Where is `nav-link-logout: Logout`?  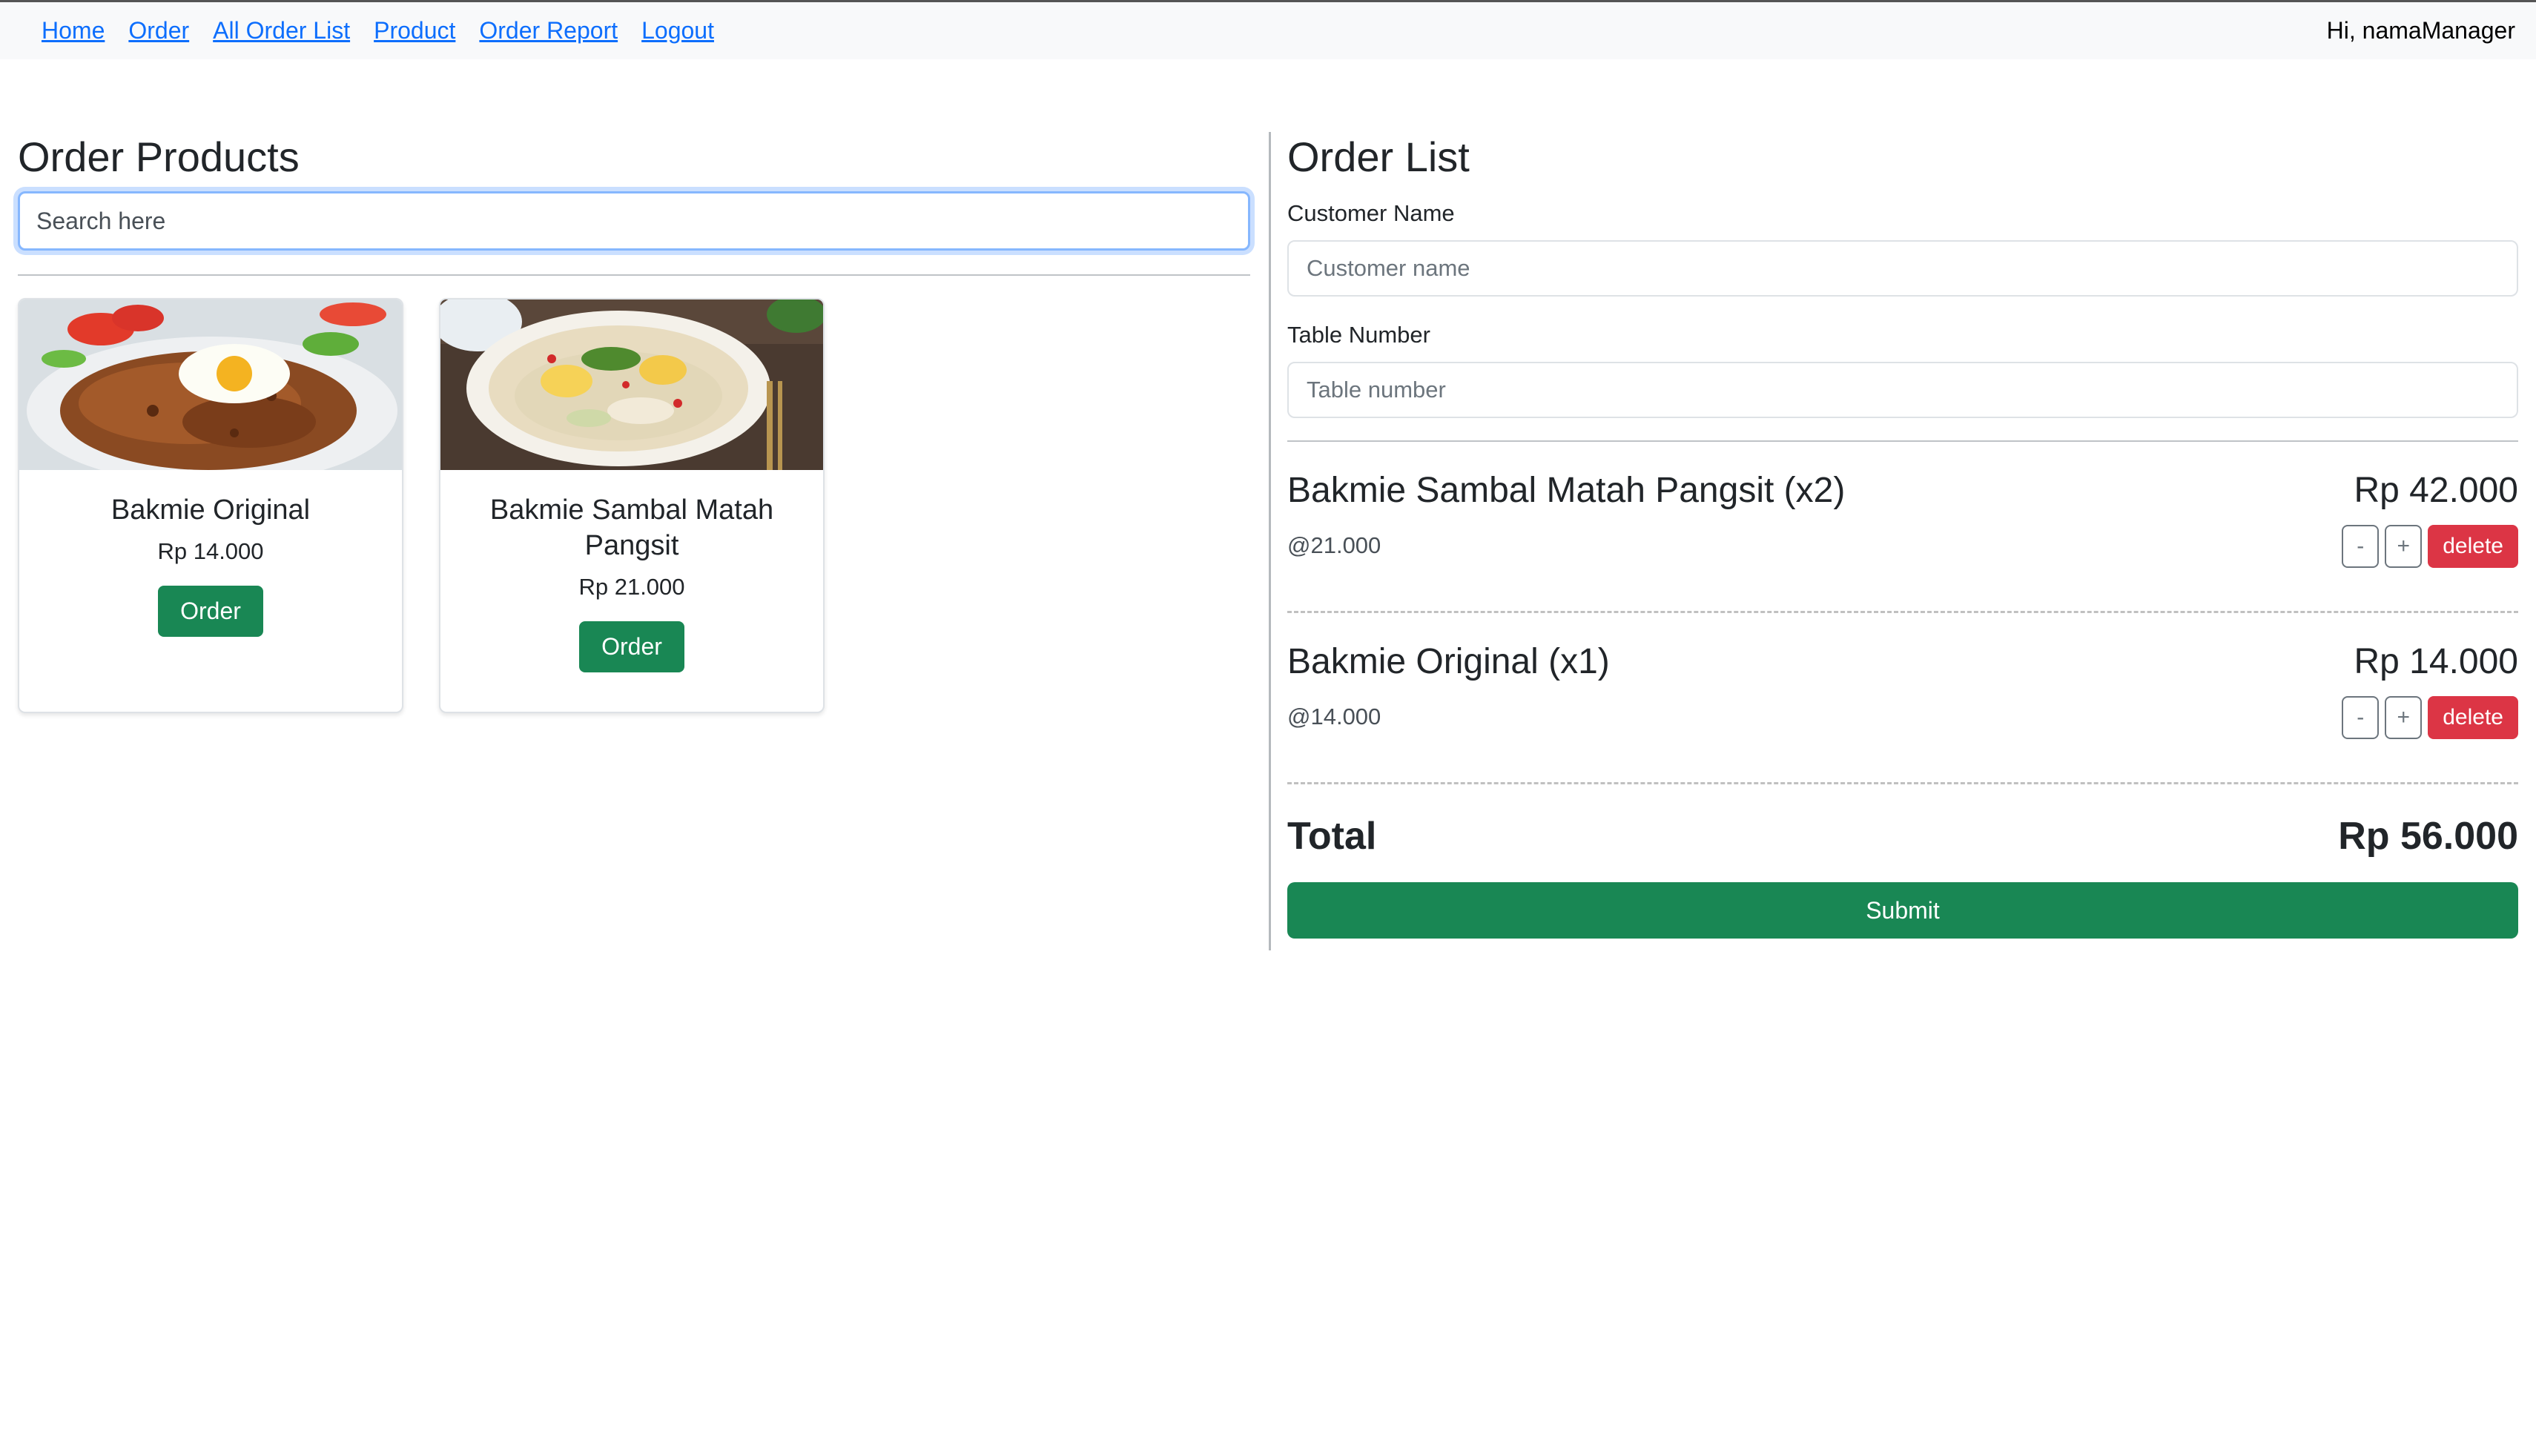 nav-link-logout: Logout is located at coordinates (678, 30).